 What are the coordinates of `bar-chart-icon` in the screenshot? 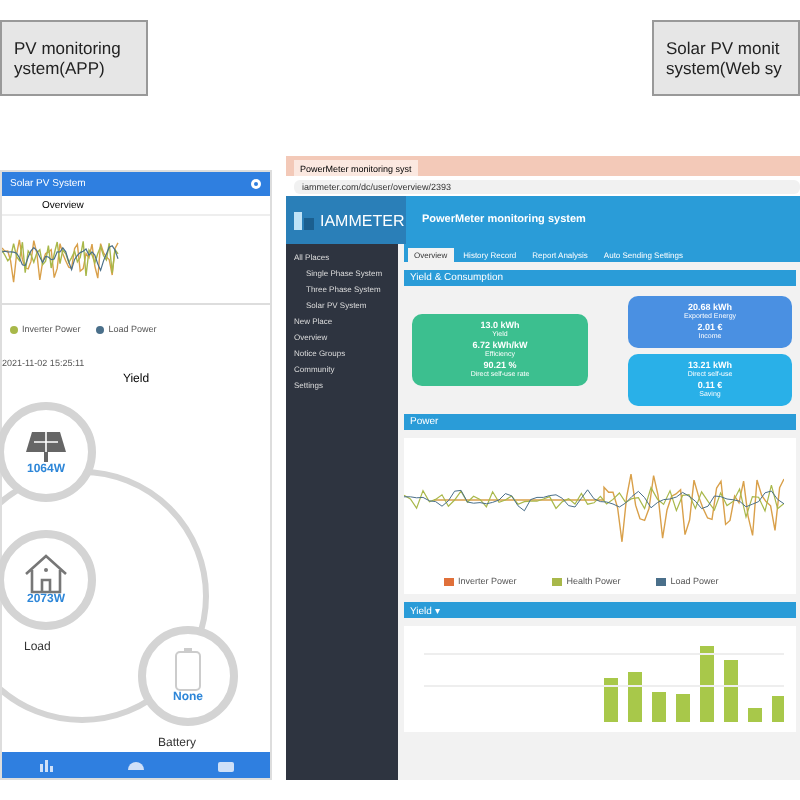 It's located at (46, 765).